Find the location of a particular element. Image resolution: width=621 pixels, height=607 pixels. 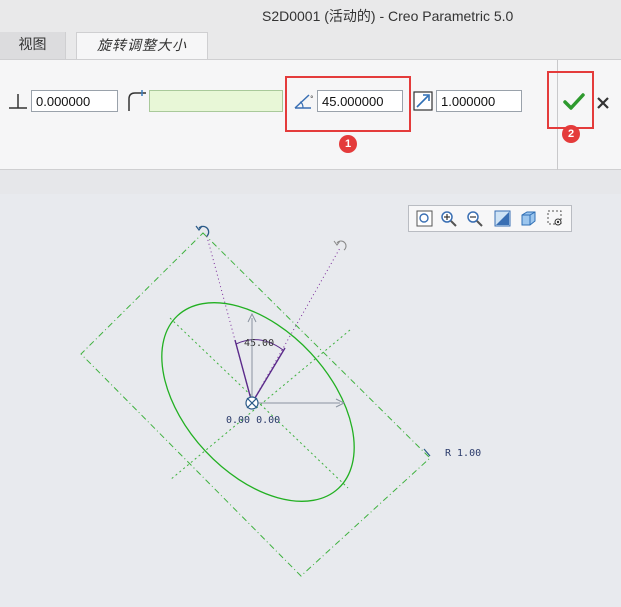

offset-icon is located at coordinates (18, 101).